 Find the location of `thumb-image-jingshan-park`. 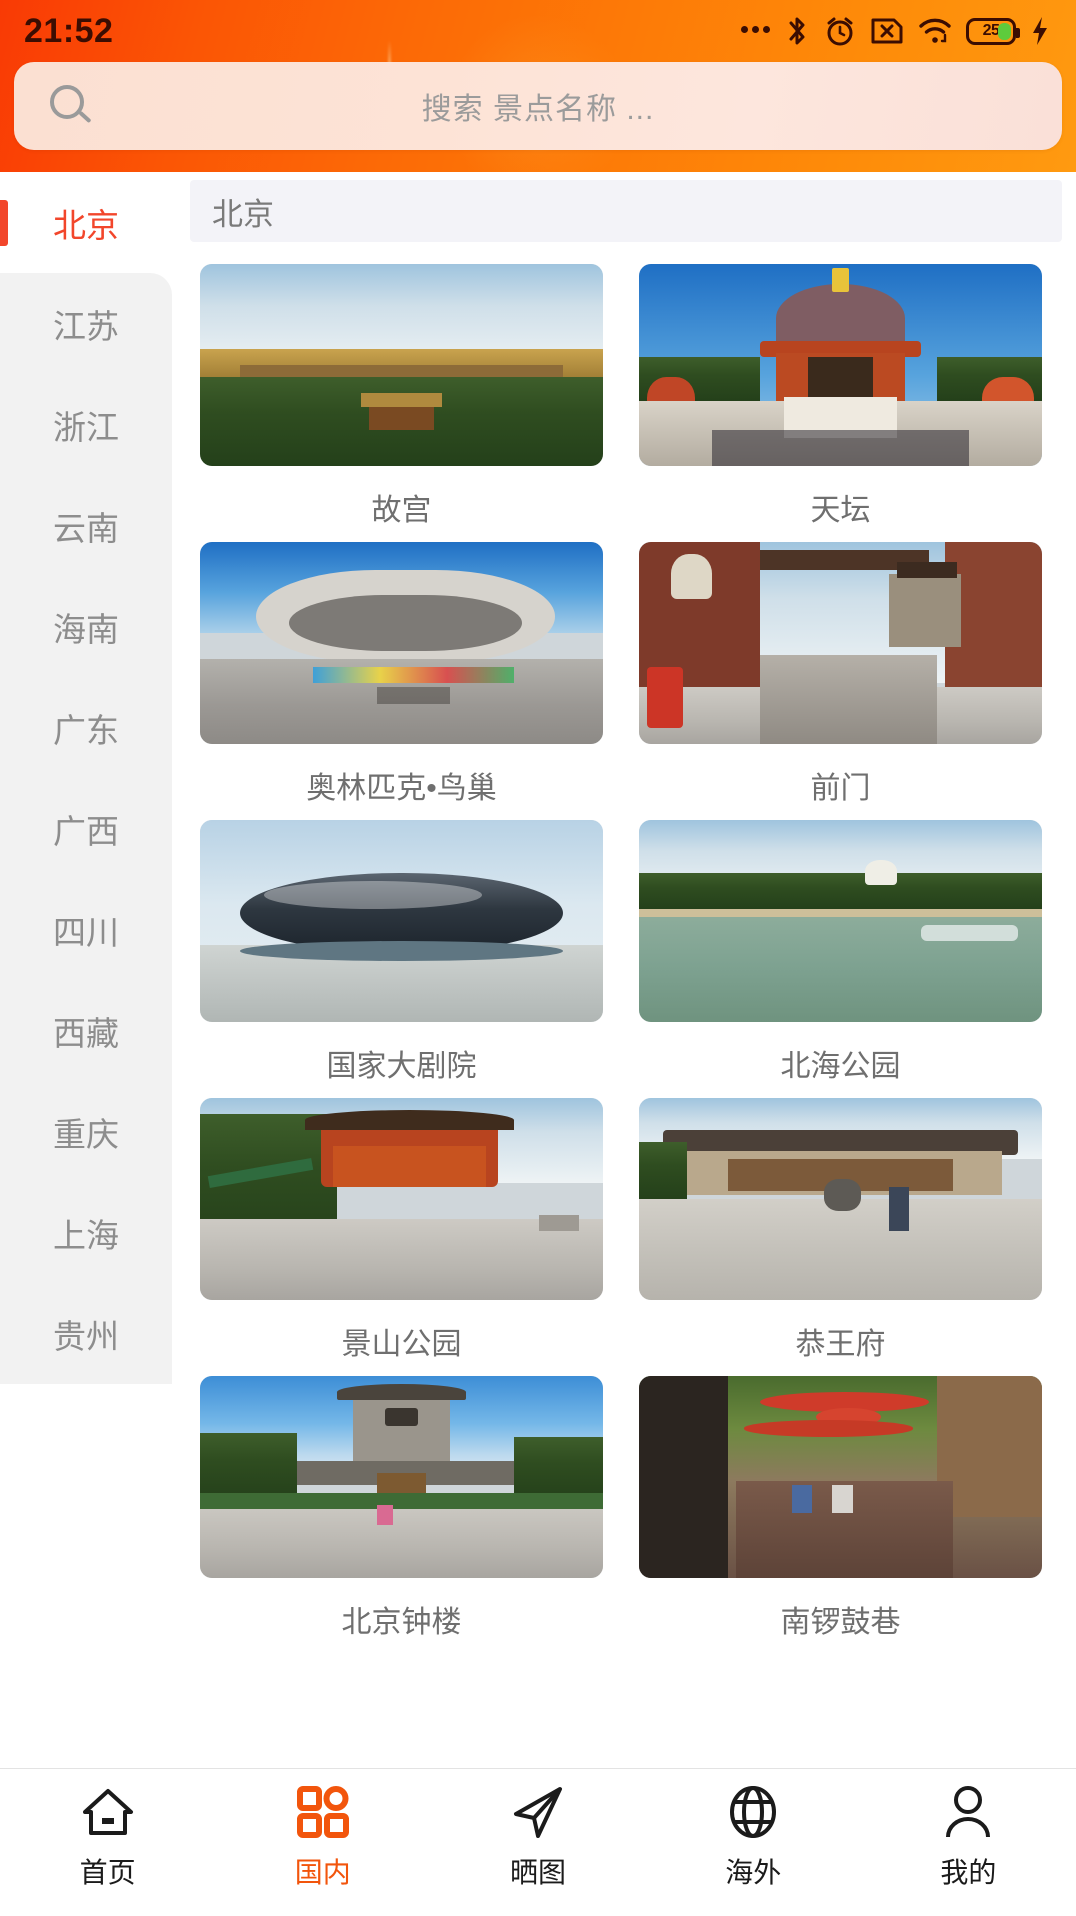

thumb-image-jingshan-park is located at coordinates (401, 1199).